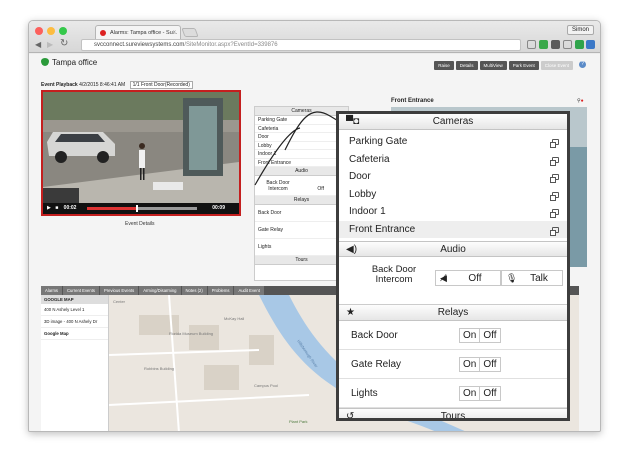 This screenshot has width=631, height=454. I want to click on camera-item-door: Door, so click(453, 177).